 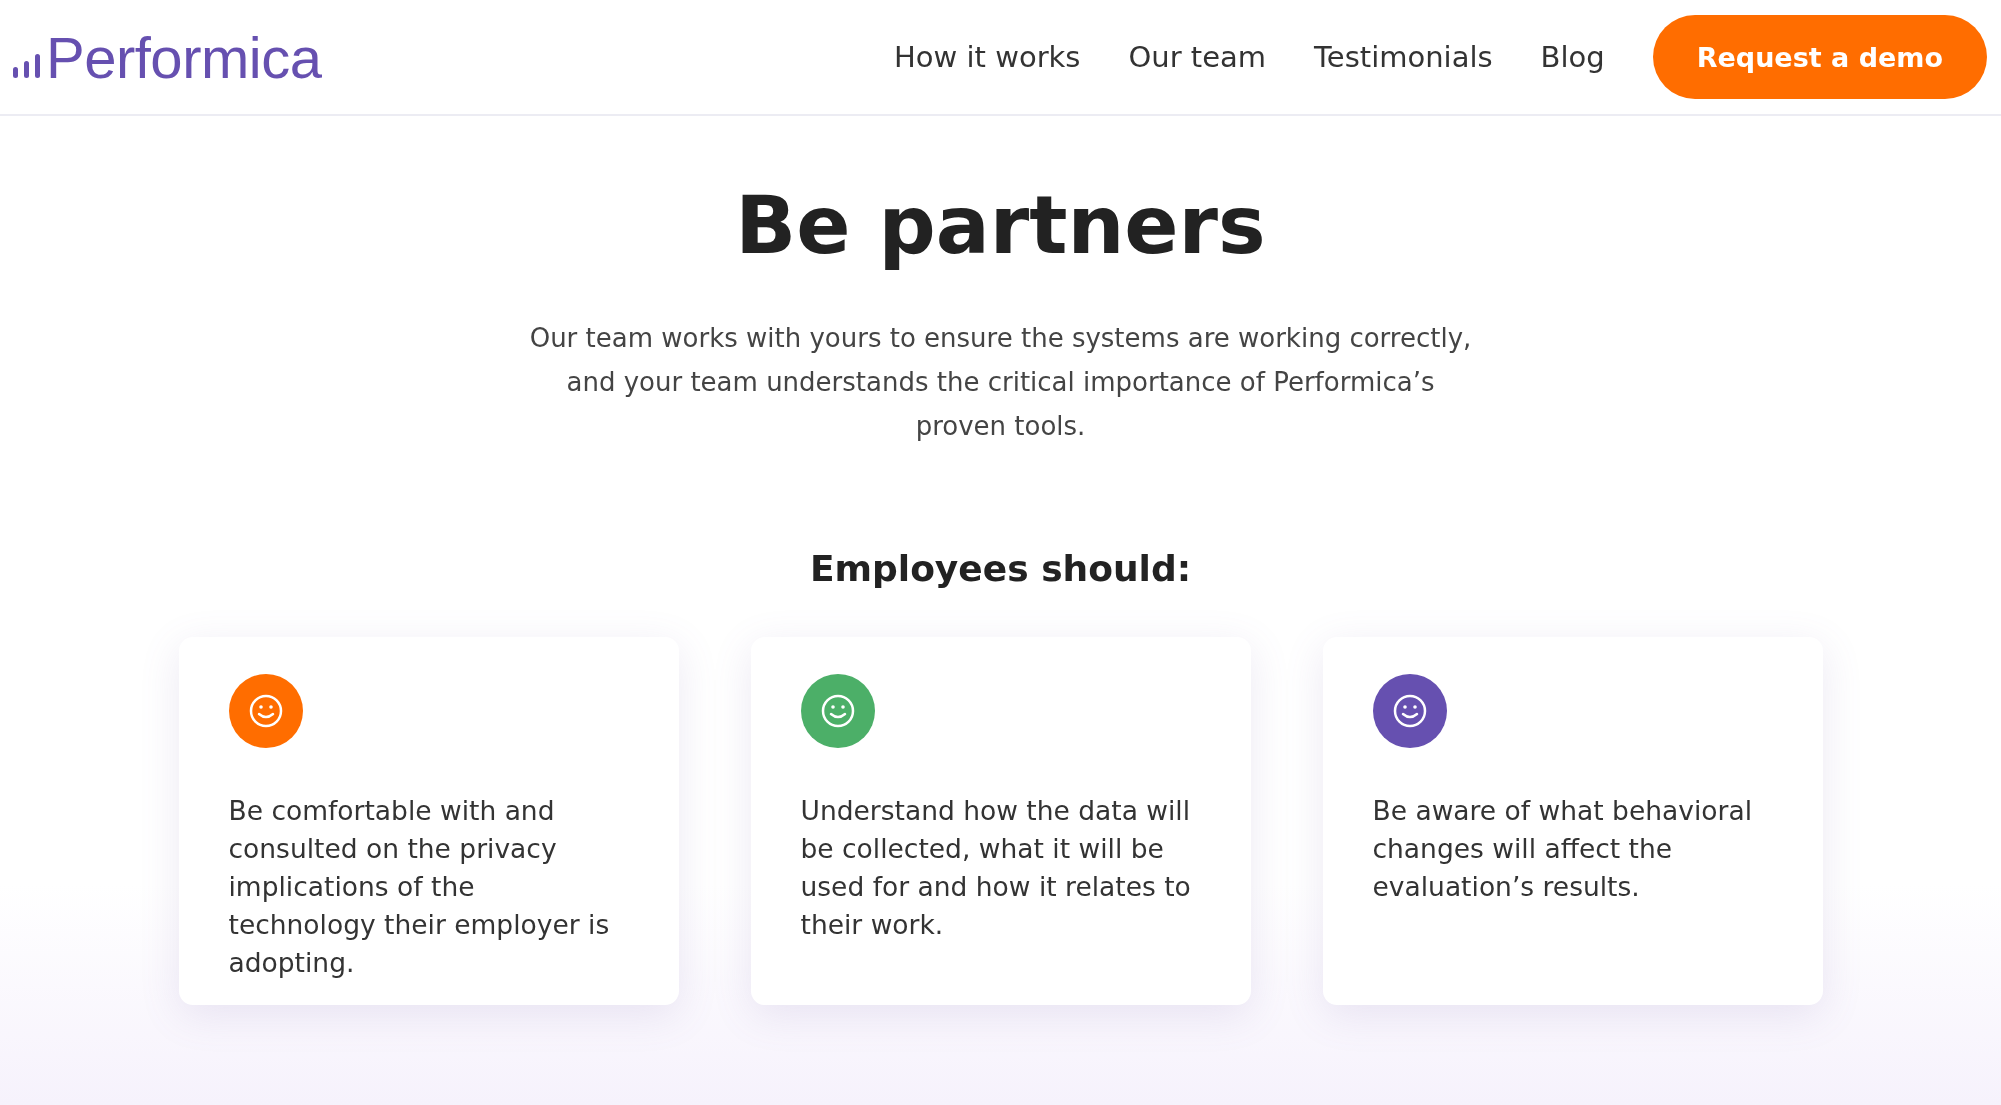 What do you see at coordinates (1000, 568) in the screenshot?
I see `section-heading: Employees should:` at bounding box center [1000, 568].